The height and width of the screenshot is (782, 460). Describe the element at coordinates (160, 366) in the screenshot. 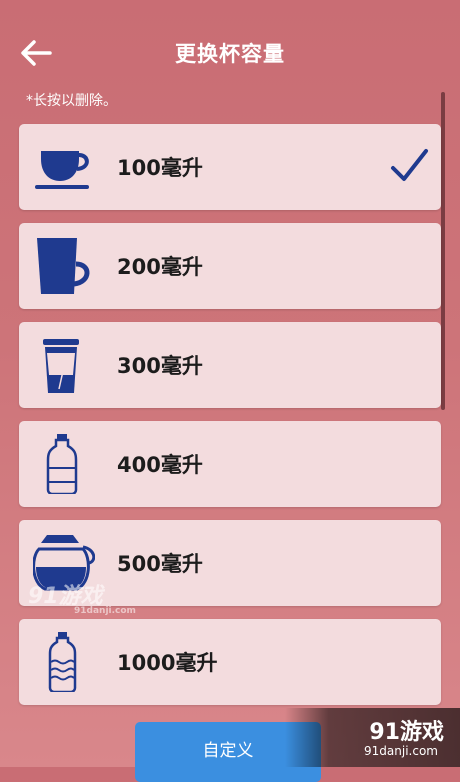

I see `cup-option-label: 300毫升` at that location.